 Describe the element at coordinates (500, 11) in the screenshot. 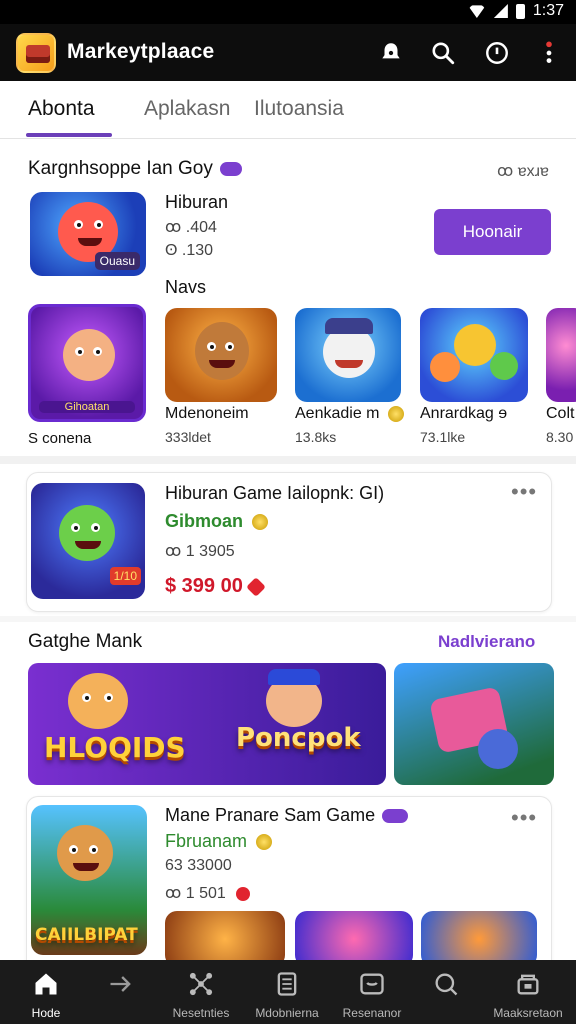

I see `signal-icon` at that location.